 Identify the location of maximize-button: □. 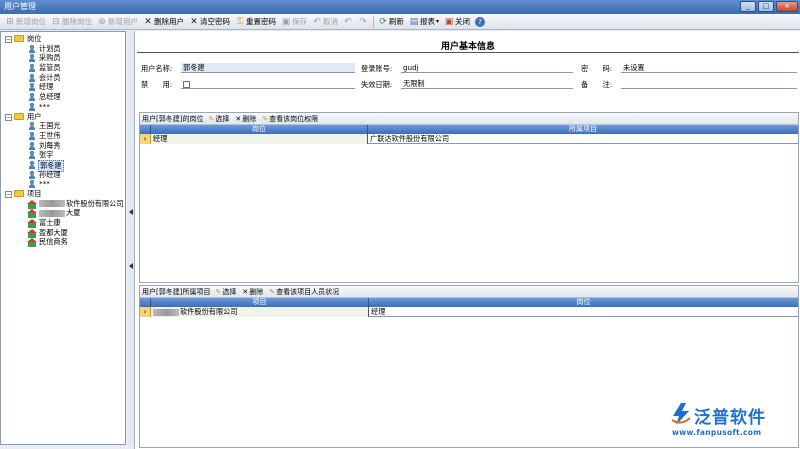
(766, 6).